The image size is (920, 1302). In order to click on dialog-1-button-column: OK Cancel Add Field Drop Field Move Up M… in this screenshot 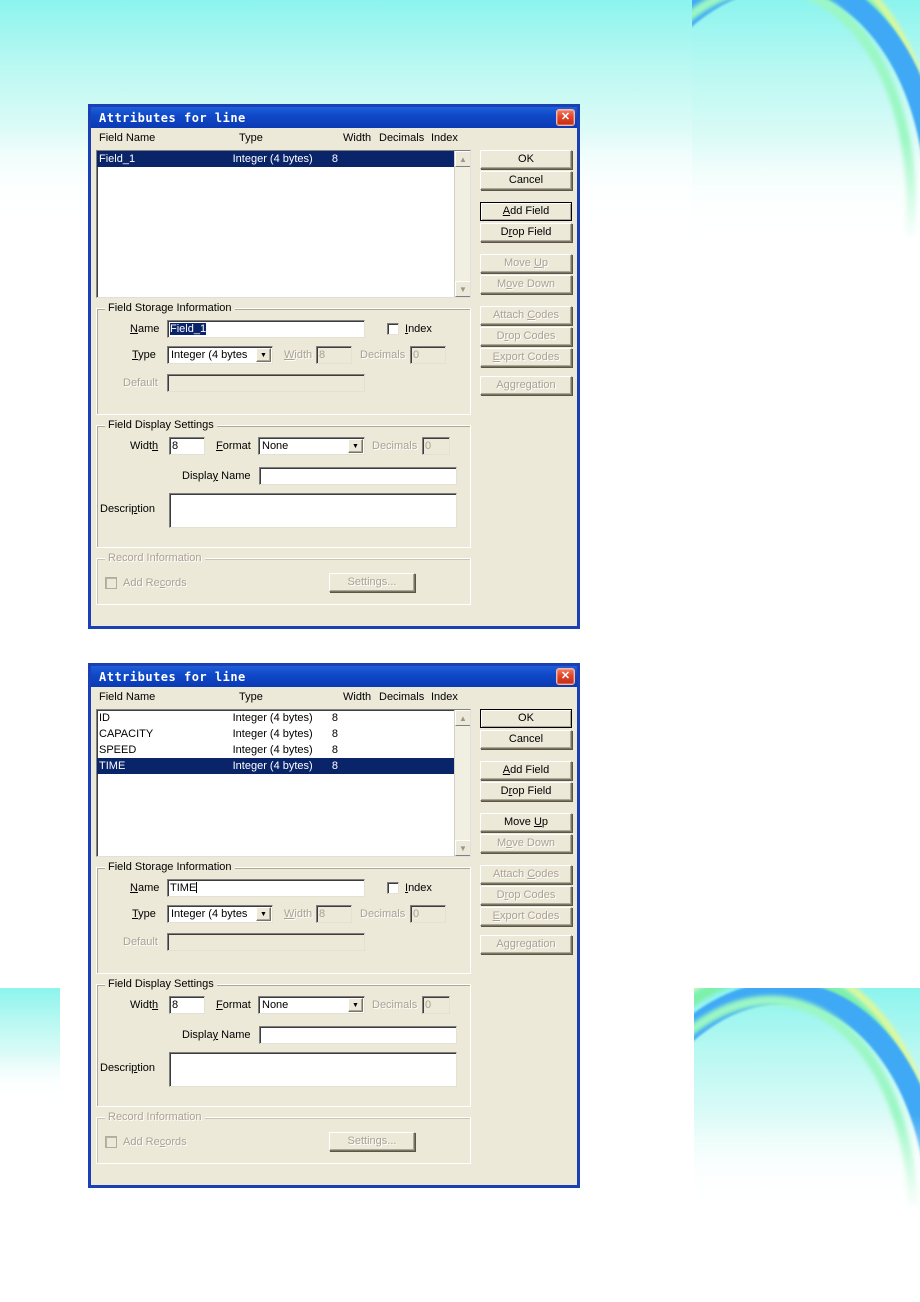, I will do `click(526, 273)`.